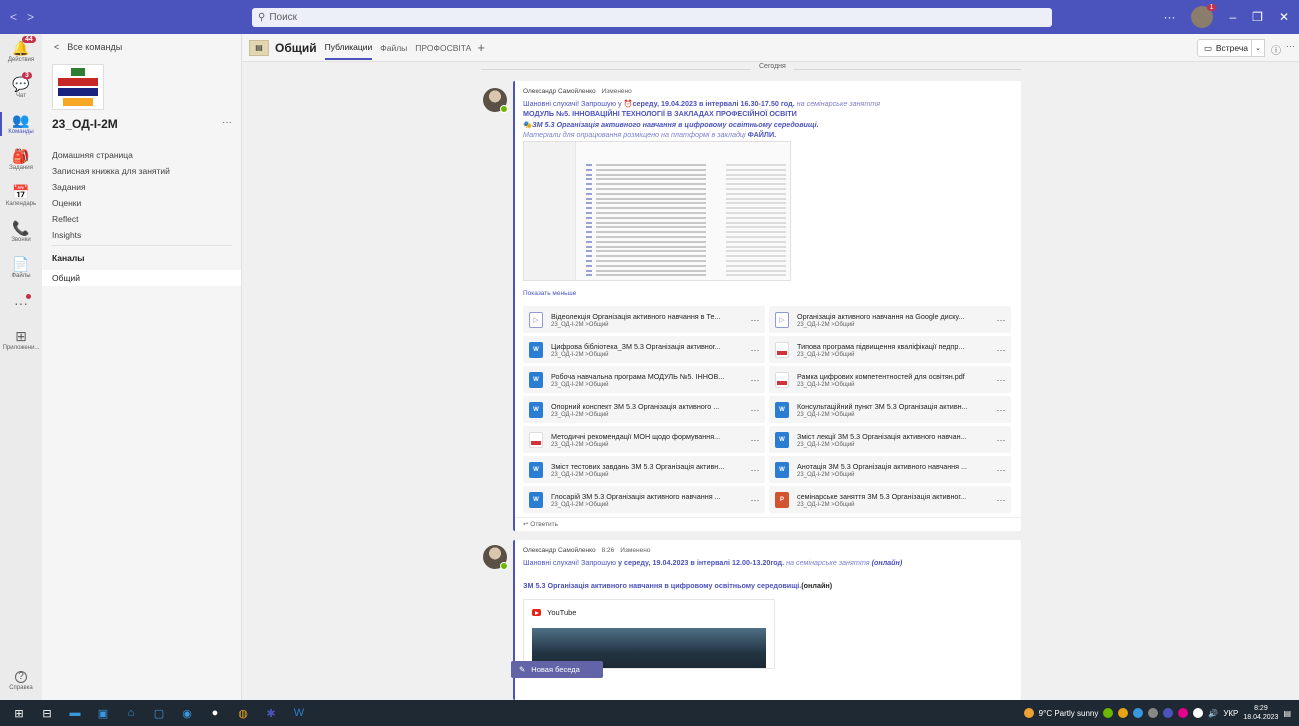 The height and width of the screenshot is (726, 1299). I want to click on tab-posts: Публикации, so click(348, 48).